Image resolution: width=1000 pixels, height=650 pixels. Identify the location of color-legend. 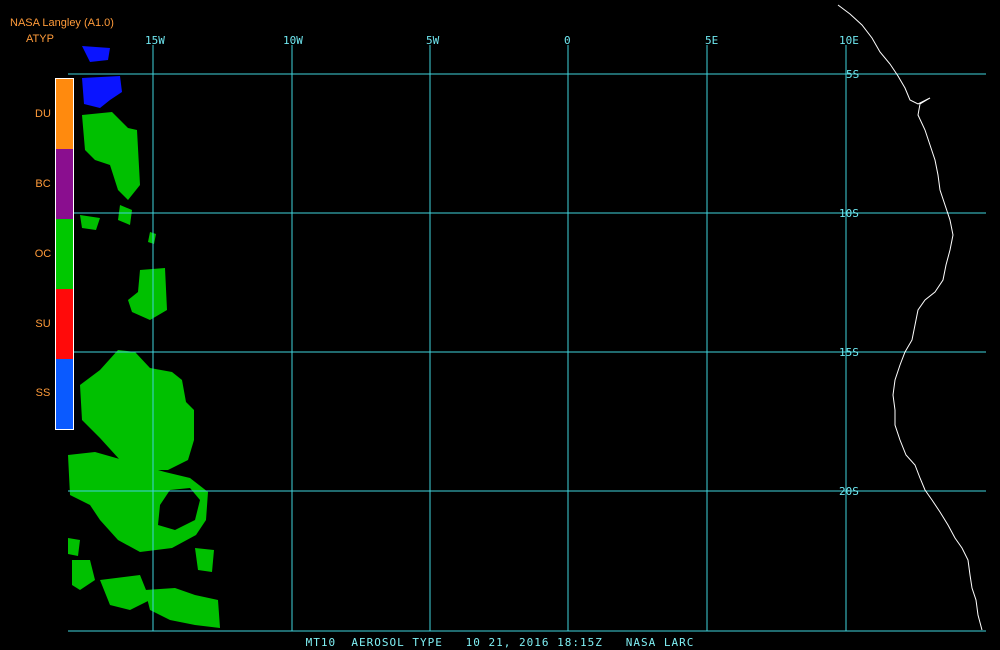
(64, 254).